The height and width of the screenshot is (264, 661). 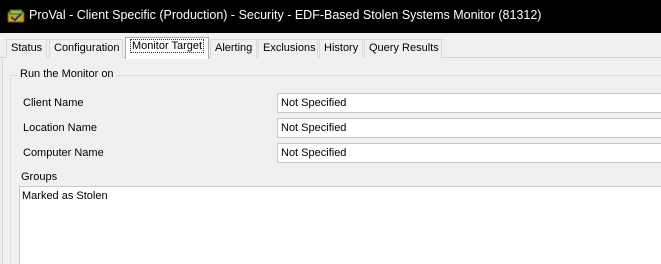 What do you see at coordinates (469, 153) in the screenshot?
I see `computer-name-field: Not Specified` at bounding box center [469, 153].